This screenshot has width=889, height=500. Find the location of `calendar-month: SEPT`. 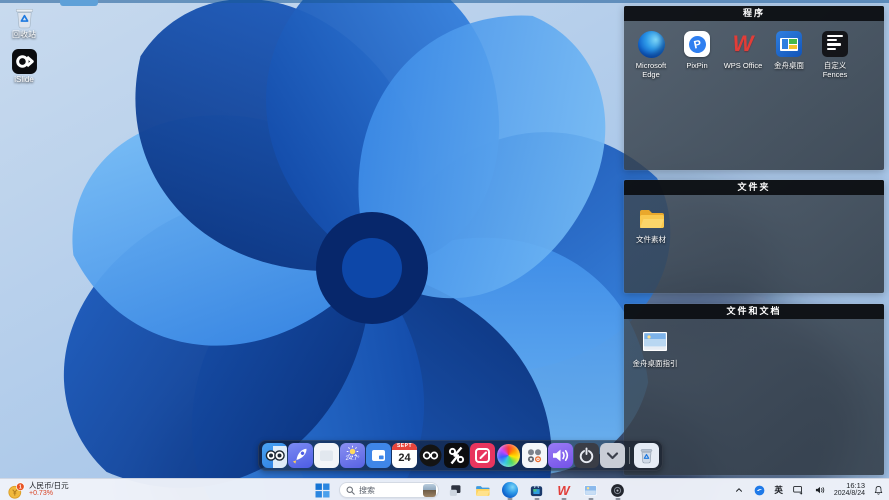

calendar-month: SEPT is located at coordinates (404, 446).